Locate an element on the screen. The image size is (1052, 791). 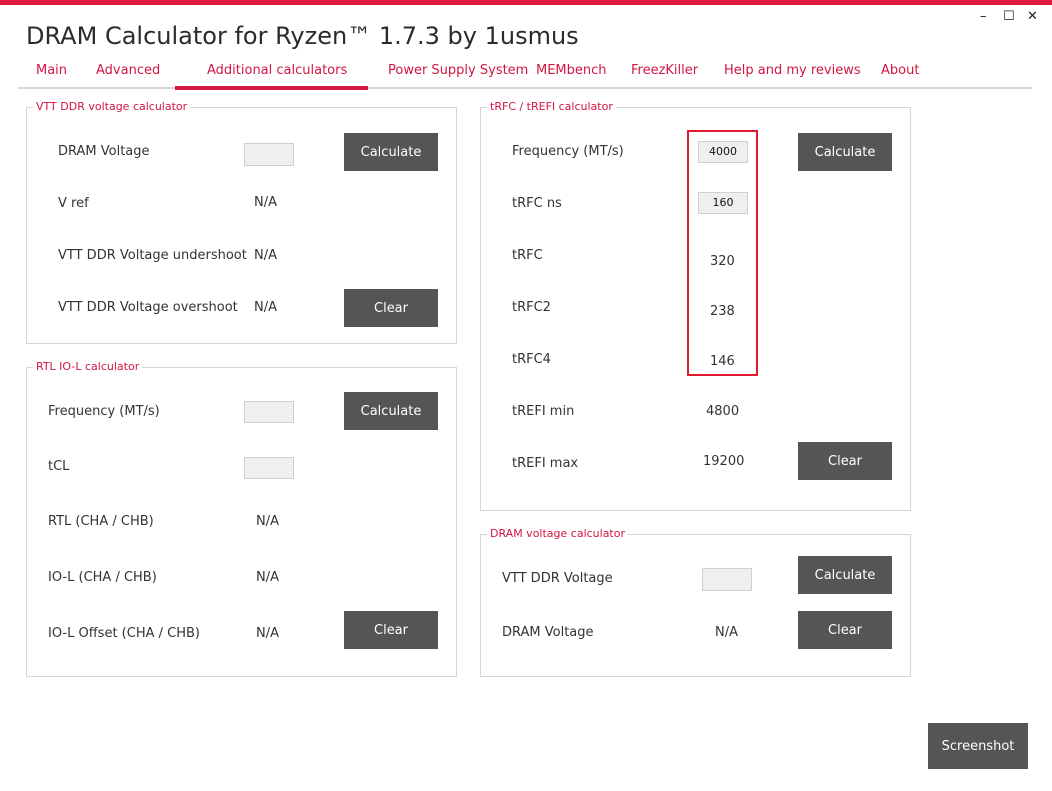
screenshot-button: Screenshot is located at coordinates (978, 746).